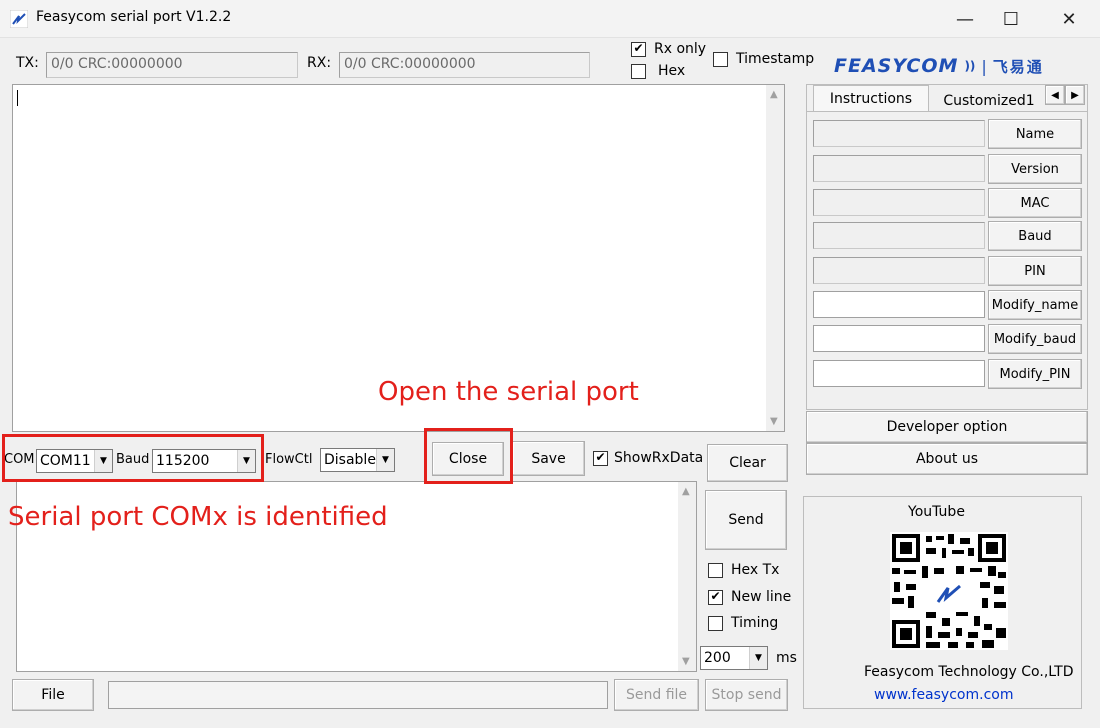  I want to click on baud-button: Baud, so click(1035, 236).